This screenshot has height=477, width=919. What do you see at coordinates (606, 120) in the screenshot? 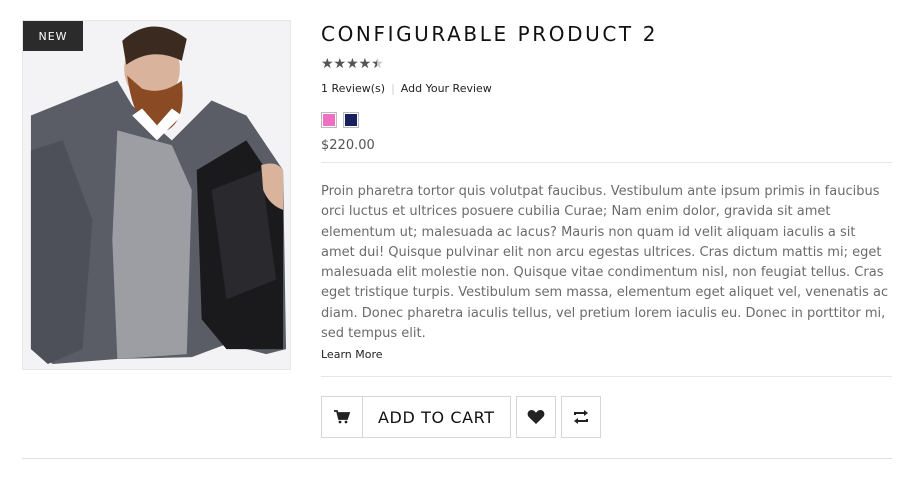
I see `color-swatches` at bounding box center [606, 120].